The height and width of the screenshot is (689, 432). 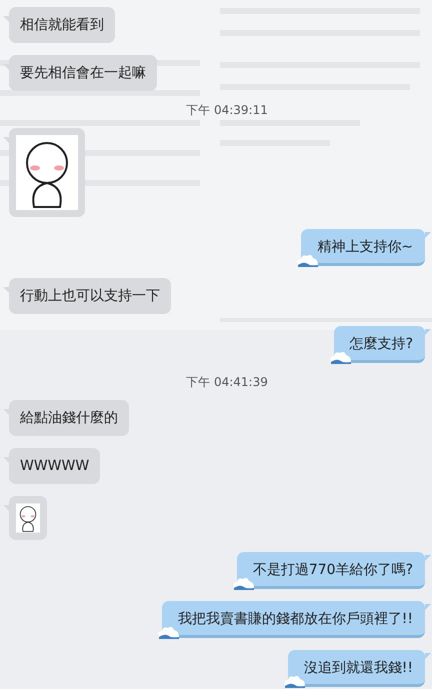 I want to click on timestamp: 下午 04:41:39, so click(x=227, y=382).